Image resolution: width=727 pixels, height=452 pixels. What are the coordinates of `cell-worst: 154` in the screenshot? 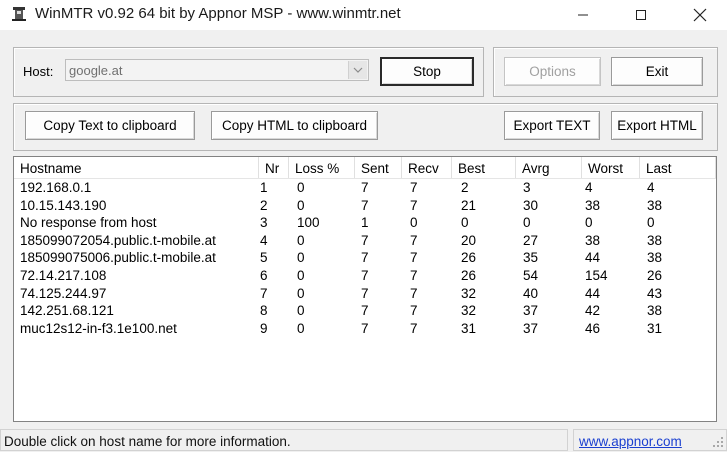 It's located at (596, 275).